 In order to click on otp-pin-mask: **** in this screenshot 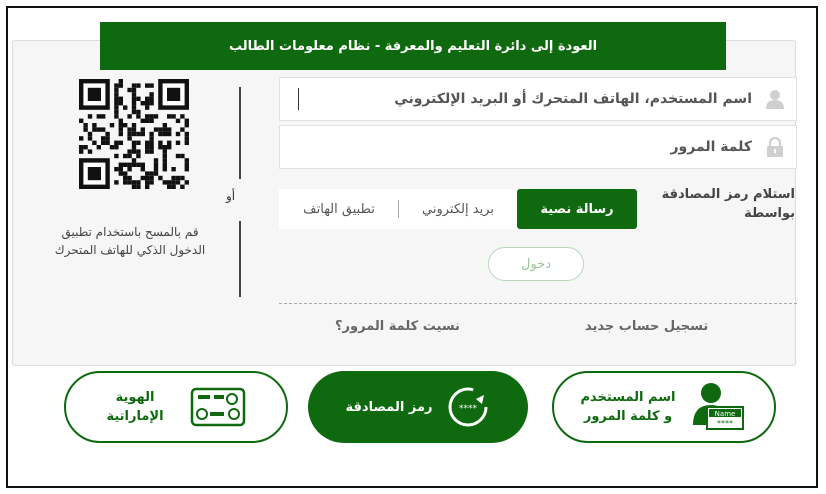, I will do `click(468, 409)`.